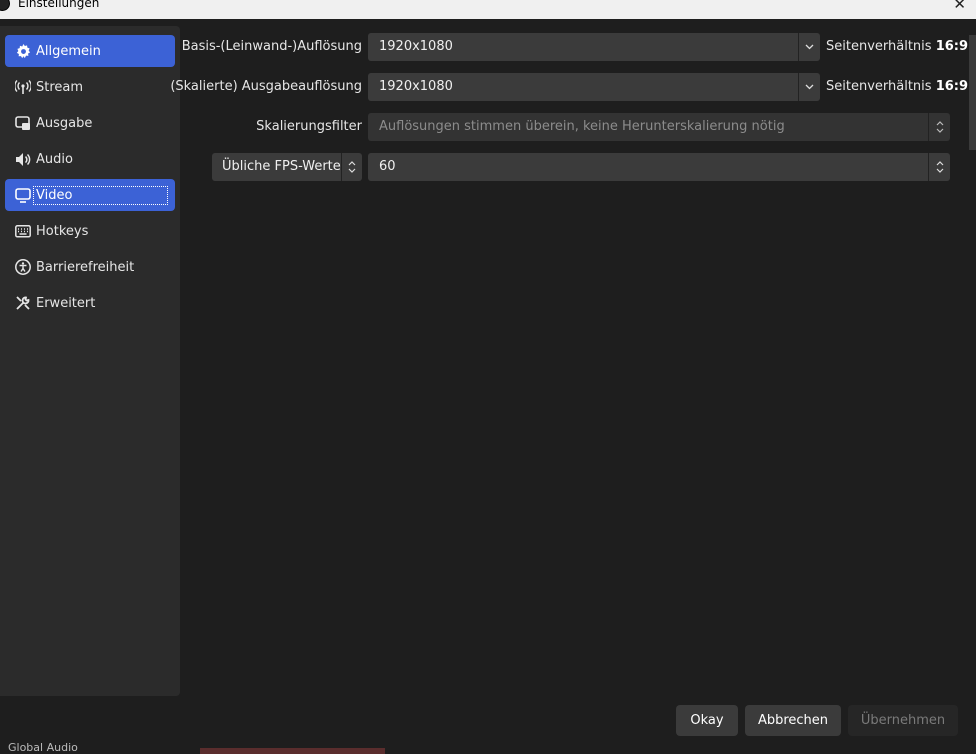  What do you see at coordinates (309, 126) in the screenshot?
I see `scale-filter-label: Skalierungsfilter` at bounding box center [309, 126].